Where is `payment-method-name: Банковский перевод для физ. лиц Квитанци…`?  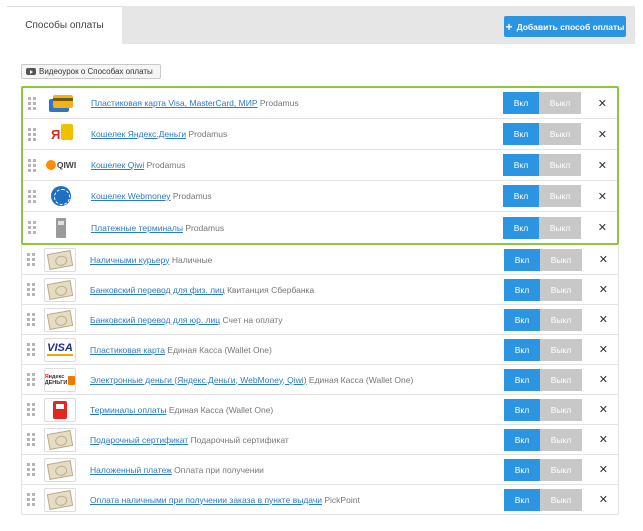
payment-method-name: Банковский перевод для физ. лиц Квитанци… is located at coordinates (202, 290).